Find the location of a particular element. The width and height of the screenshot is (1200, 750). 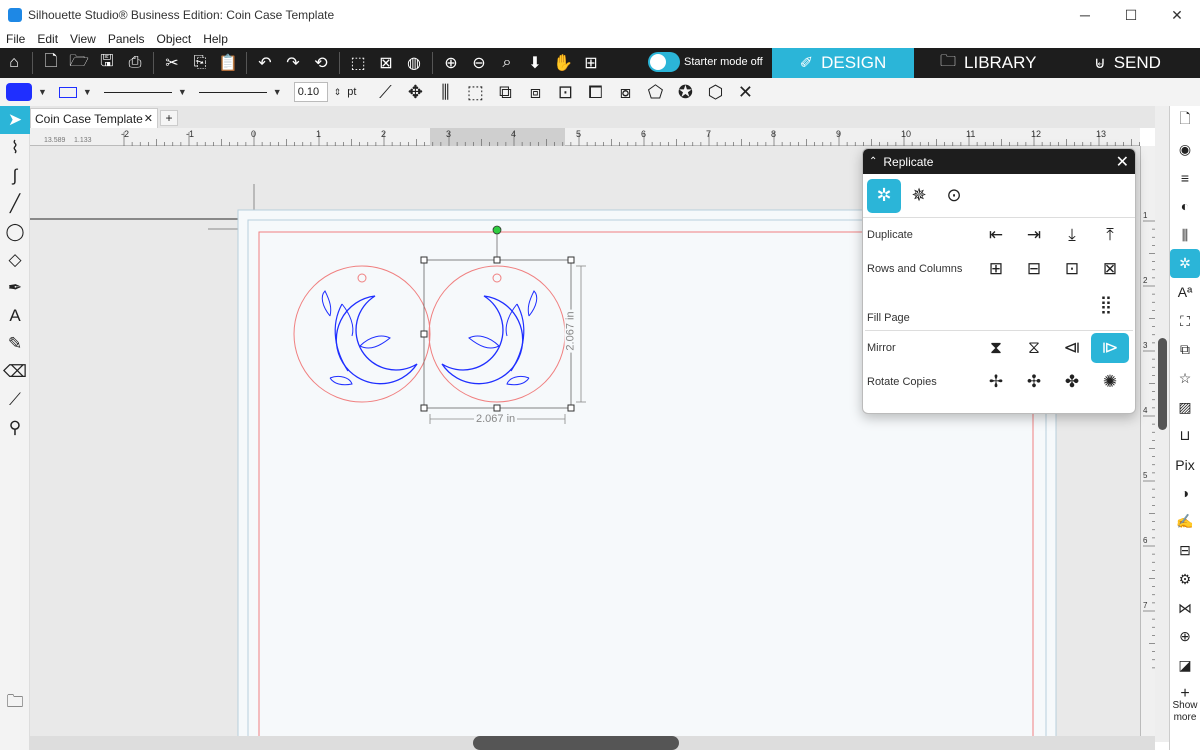

menu-edit: Edit is located at coordinates (47, 39).